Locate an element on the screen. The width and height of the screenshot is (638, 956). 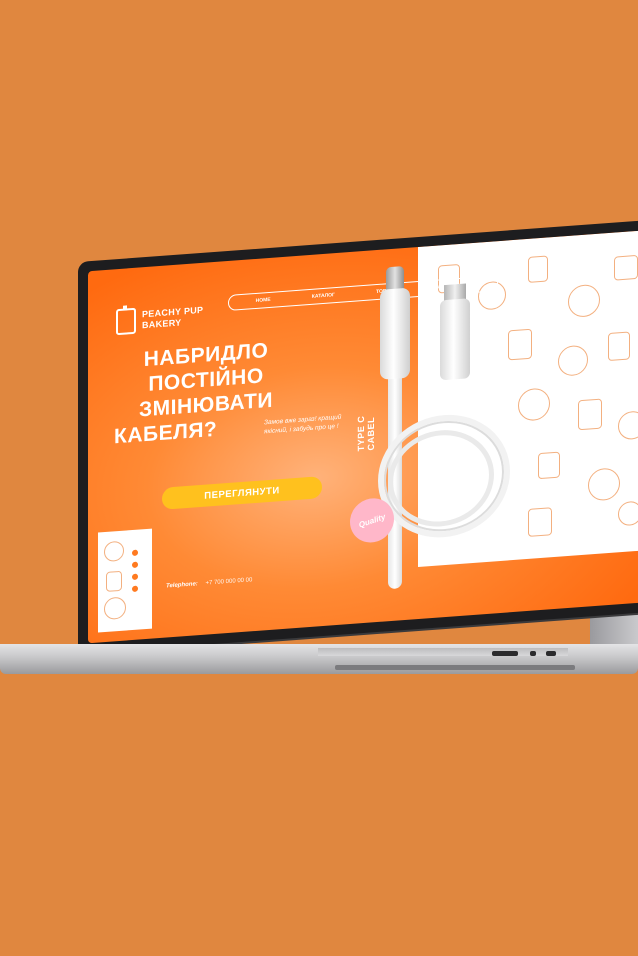
nav-item-home: HOME is located at coordinates (263, 300).